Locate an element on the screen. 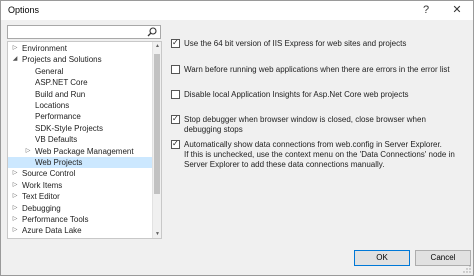 The height and width of the screenshot is (276, 474). tree-item-label: Debugging is located at coordinates (41, 208).